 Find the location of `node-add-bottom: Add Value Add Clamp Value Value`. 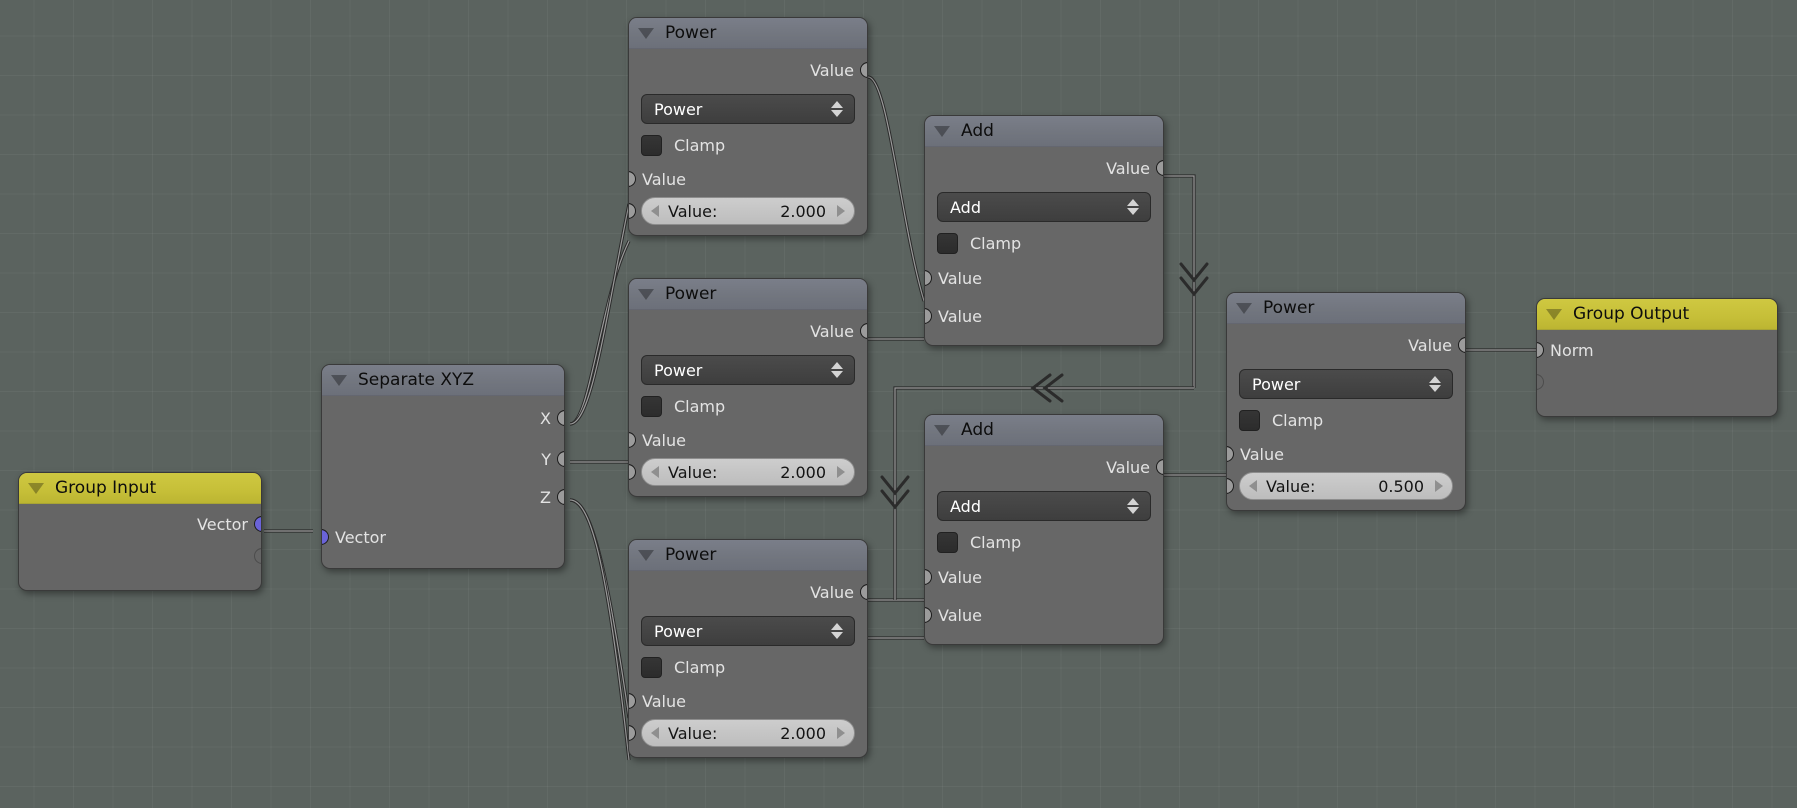

node-add-bottom: Add Value Add Clamp Value Value is located at coordinates (1044, 529).